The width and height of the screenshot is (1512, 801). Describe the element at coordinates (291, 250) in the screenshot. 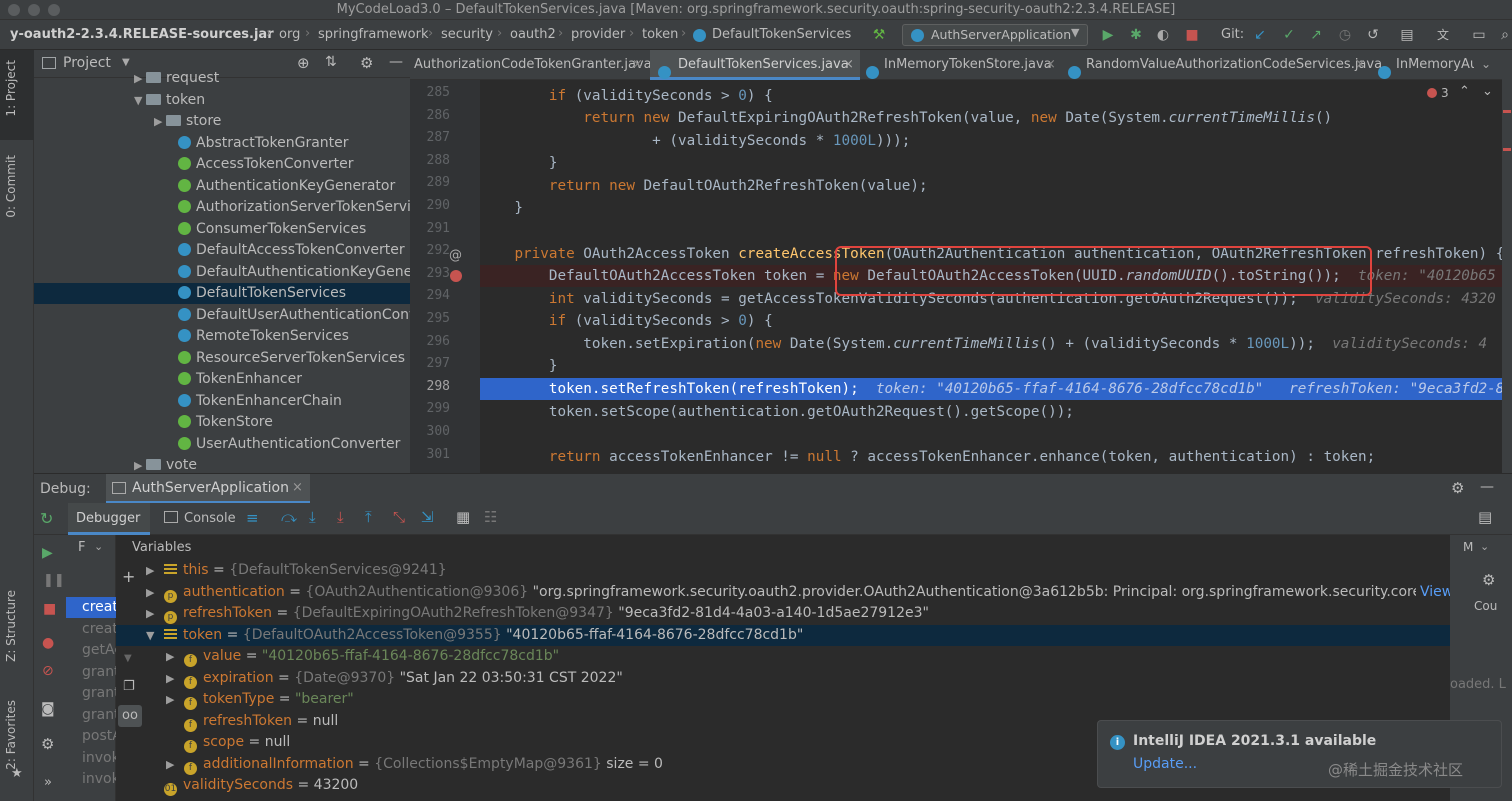

I see `tree-item: DefaultAccessTokenConverter` at that location.